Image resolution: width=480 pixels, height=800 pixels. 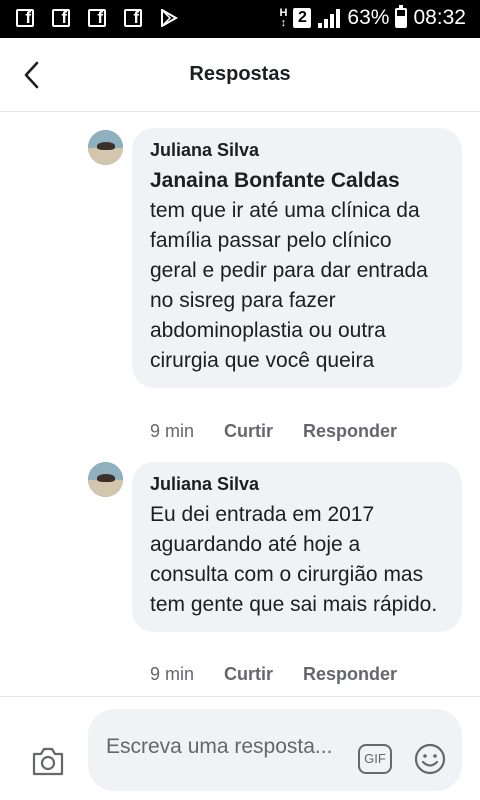 I want to click on status-indicators: H ↕ 2 63% 08:32, so click(x=372, y=17).